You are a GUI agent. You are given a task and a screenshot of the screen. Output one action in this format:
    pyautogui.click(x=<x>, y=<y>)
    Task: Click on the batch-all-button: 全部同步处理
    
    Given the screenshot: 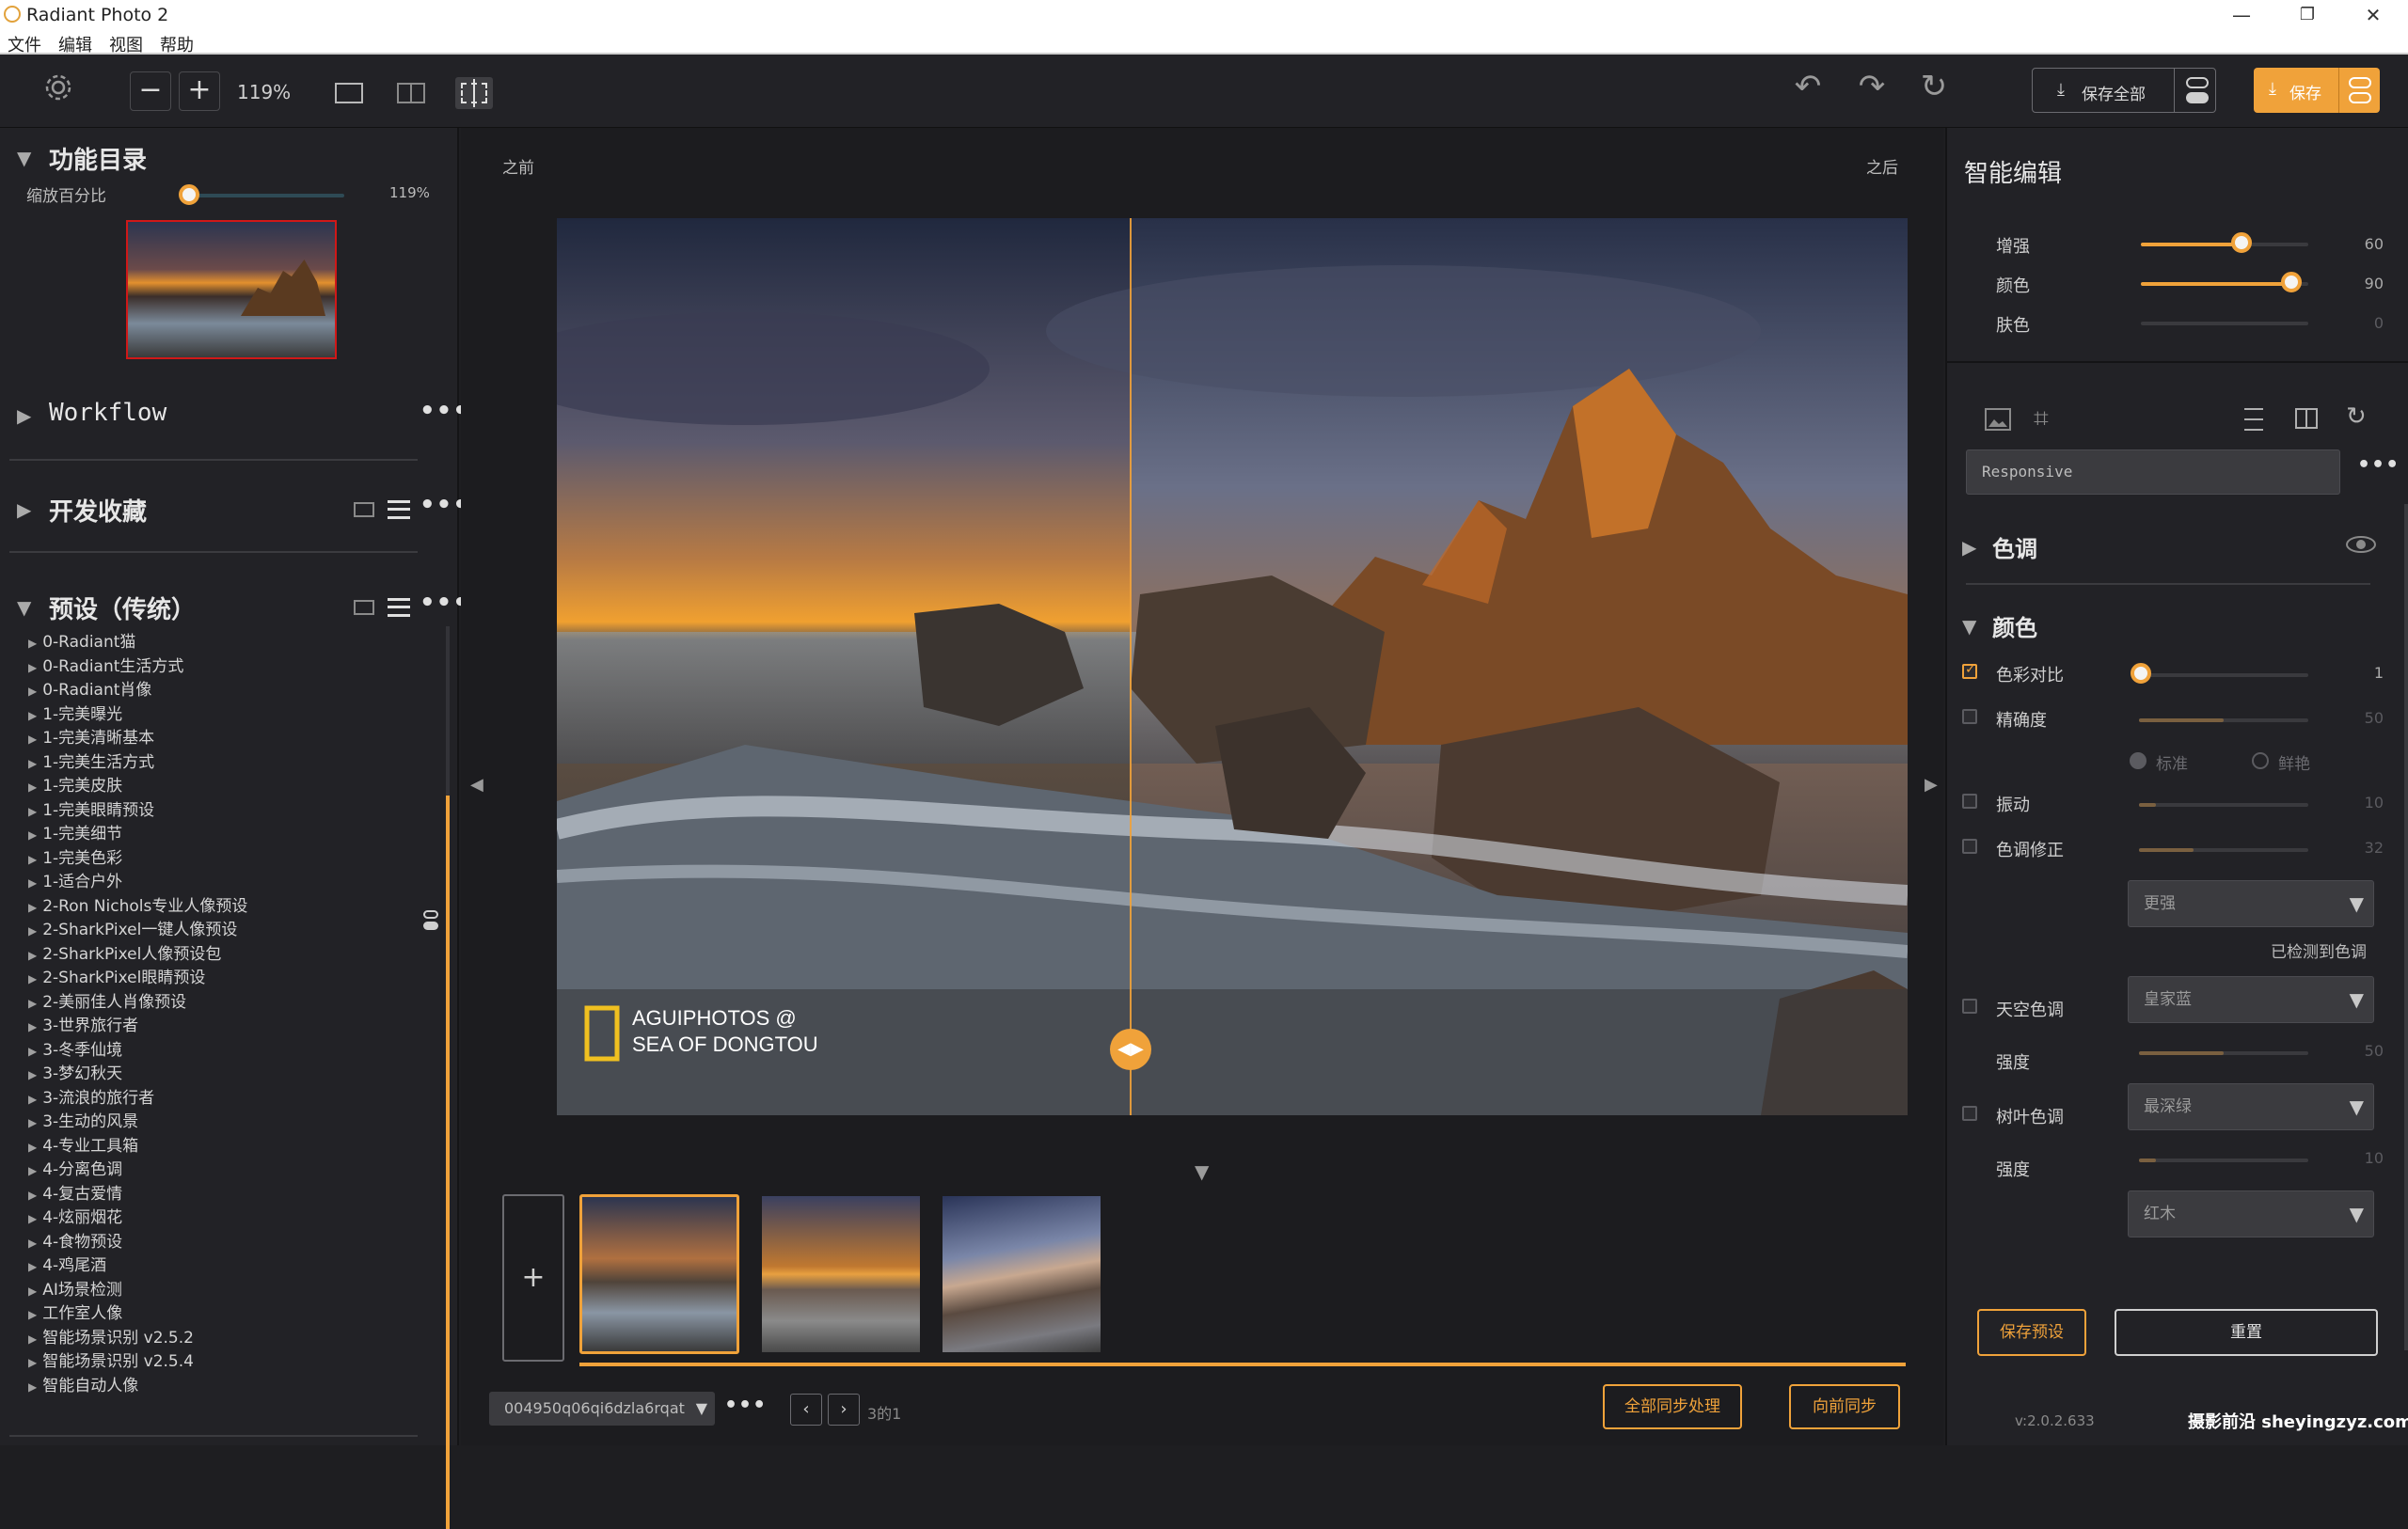 What is the action you would take?
    pyautogui.click(x=1673, y=1406)
    